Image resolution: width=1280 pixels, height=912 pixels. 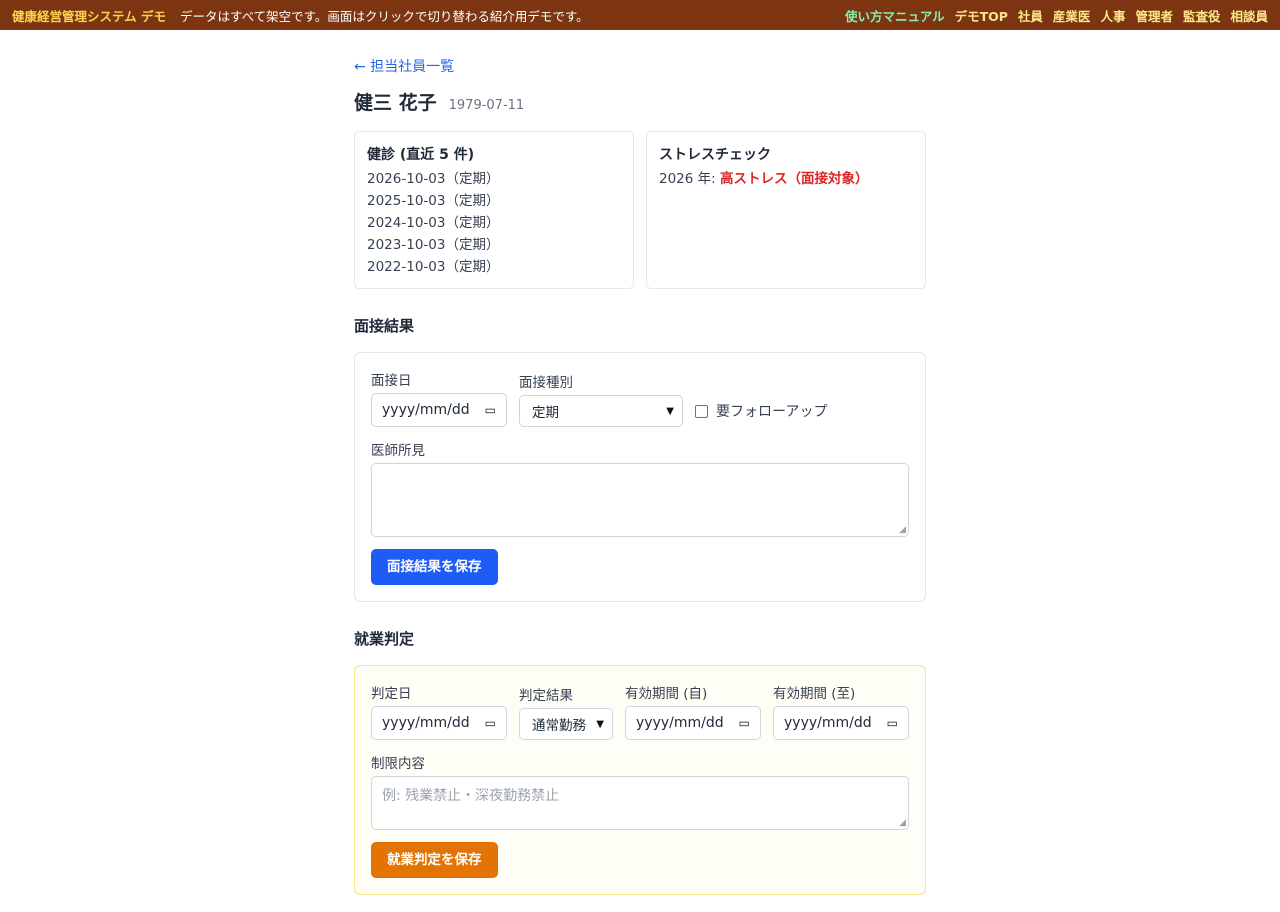 What do you see at coordinates (1249, 15) in the screenshot?
I see `nav-counselor: 相談員` at bounding box center [1249, 15].